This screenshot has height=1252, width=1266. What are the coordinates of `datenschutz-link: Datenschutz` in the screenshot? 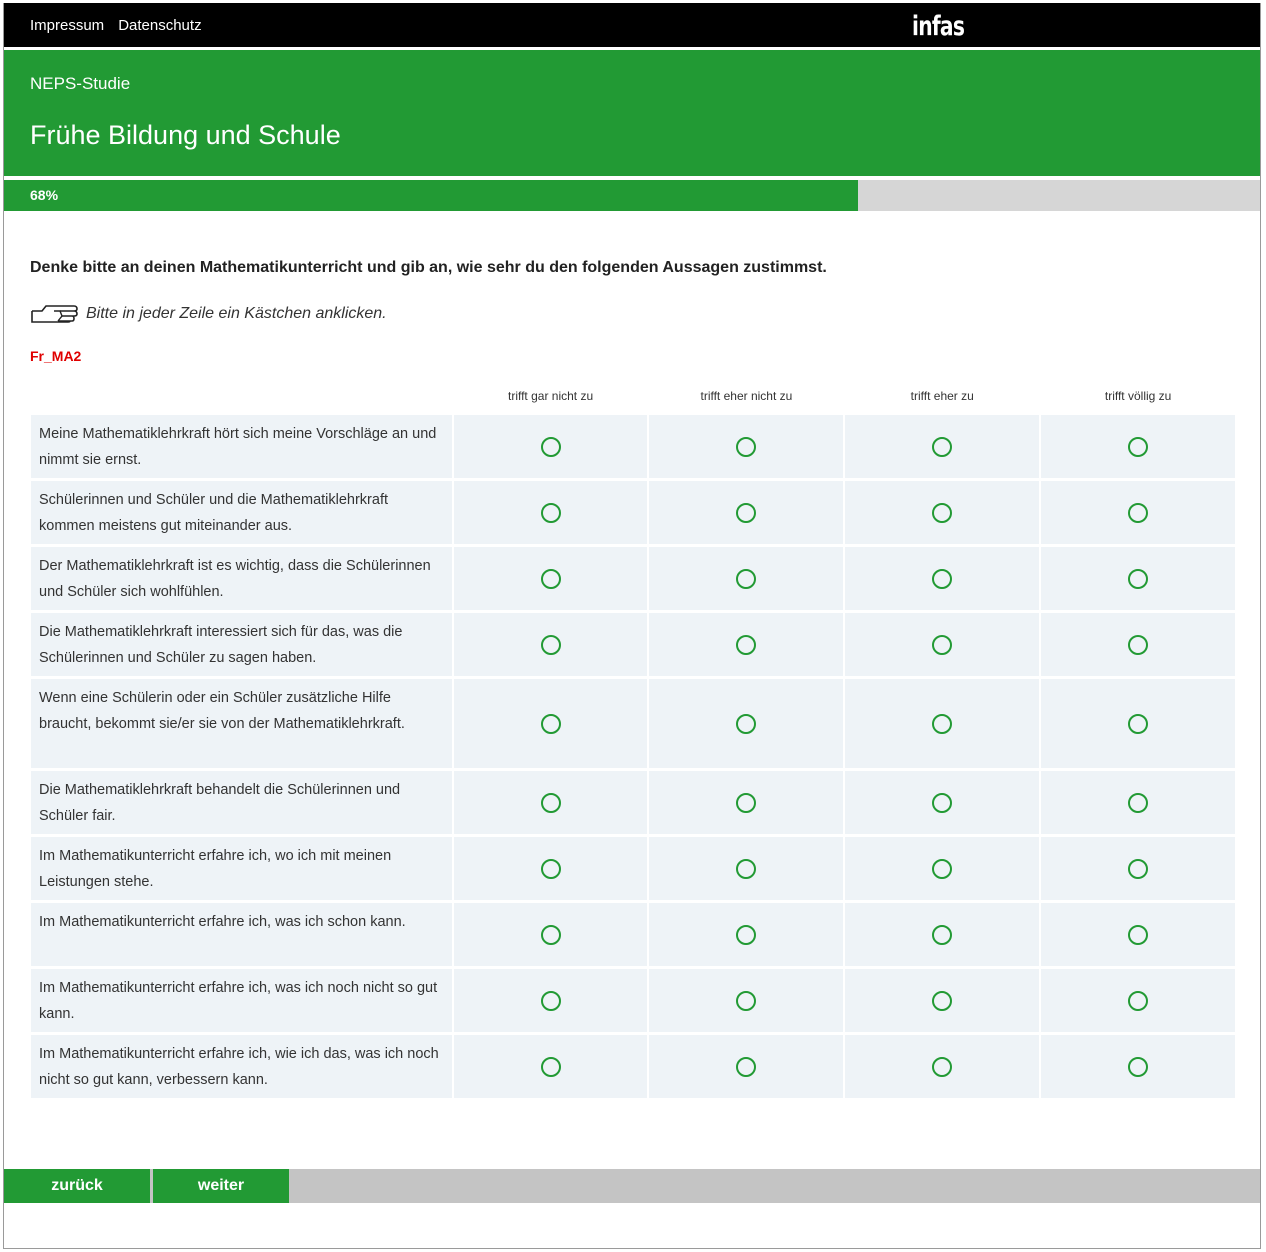 It's located at (159, 25).